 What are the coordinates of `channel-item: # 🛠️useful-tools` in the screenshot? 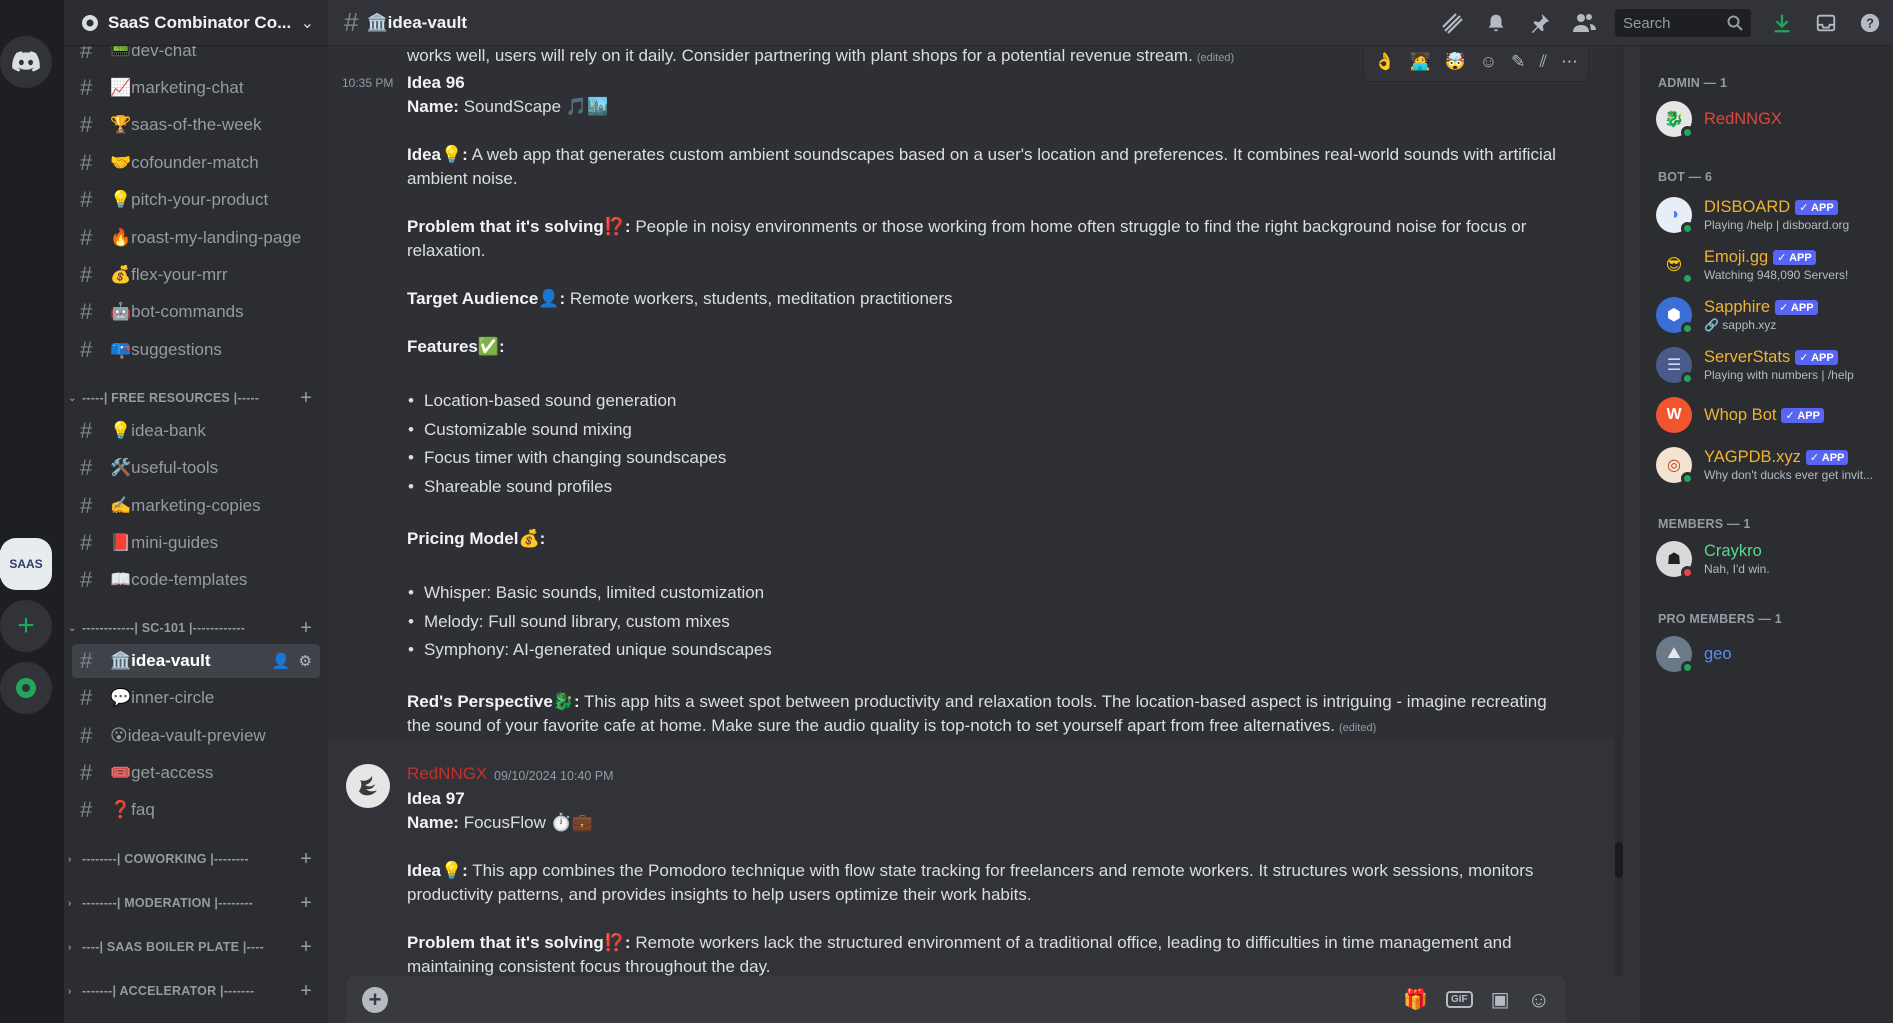 It's located at (196, 468).